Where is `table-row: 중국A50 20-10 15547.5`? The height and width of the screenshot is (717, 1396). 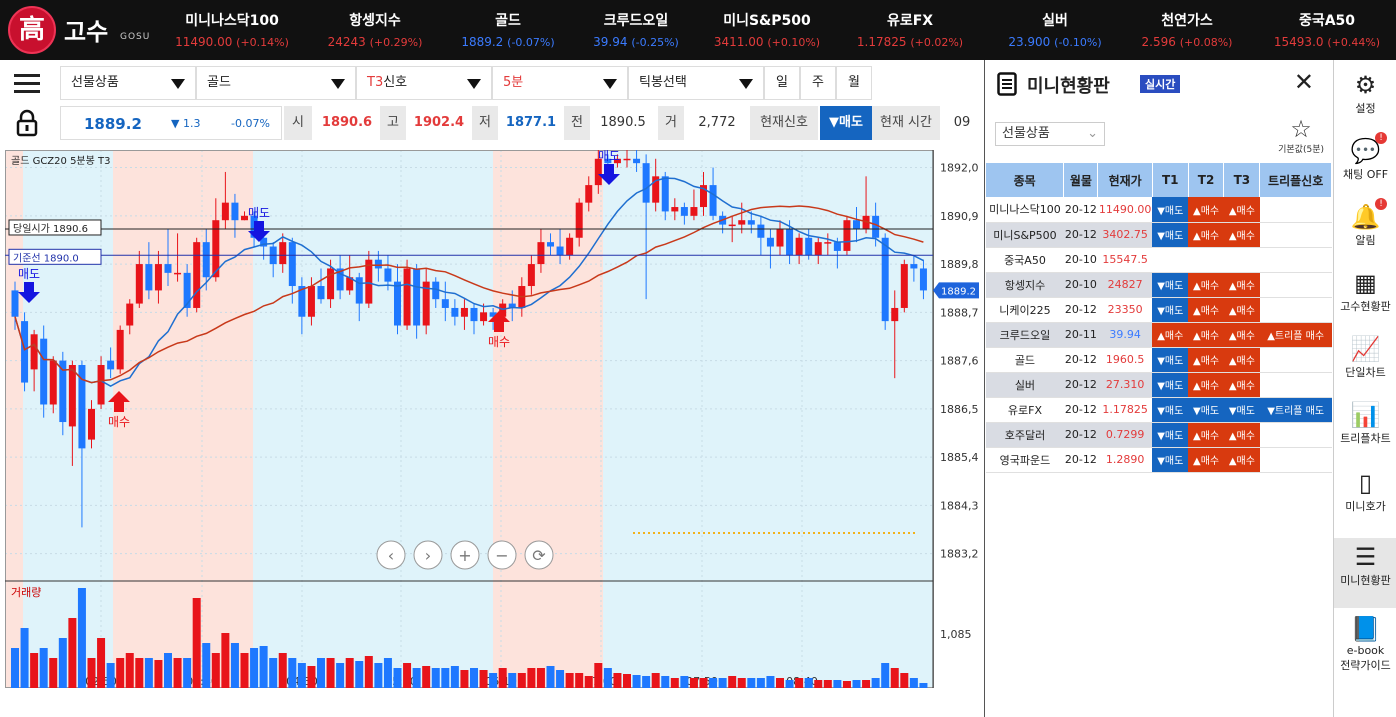 table-row: 중국A50 20-10 15547.5 is located at coordinates (1159, 260).